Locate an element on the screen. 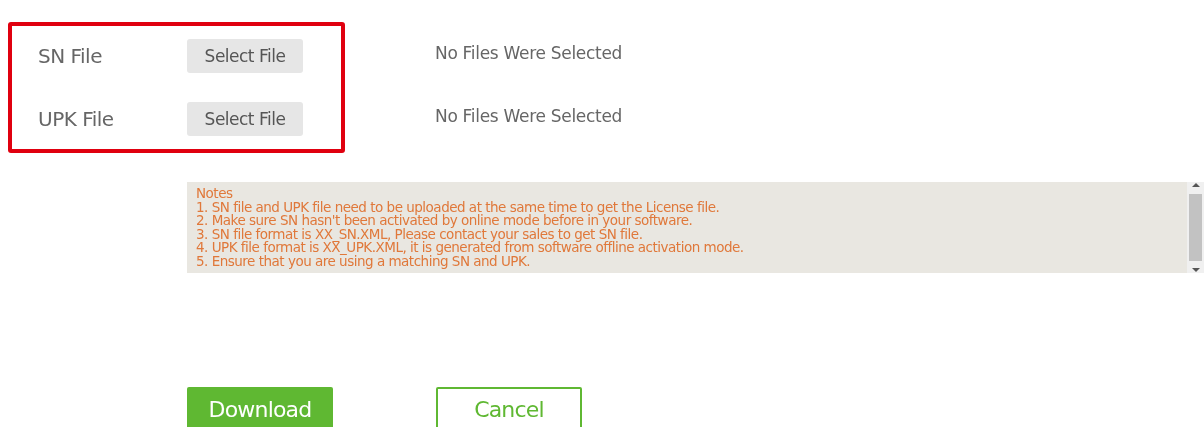 The width and height of the screenshot is (1204, 427). note-line: 1. SN file and UPK file need to be uploaded at the same time to get the License file. is located at coordinates (458, 207).